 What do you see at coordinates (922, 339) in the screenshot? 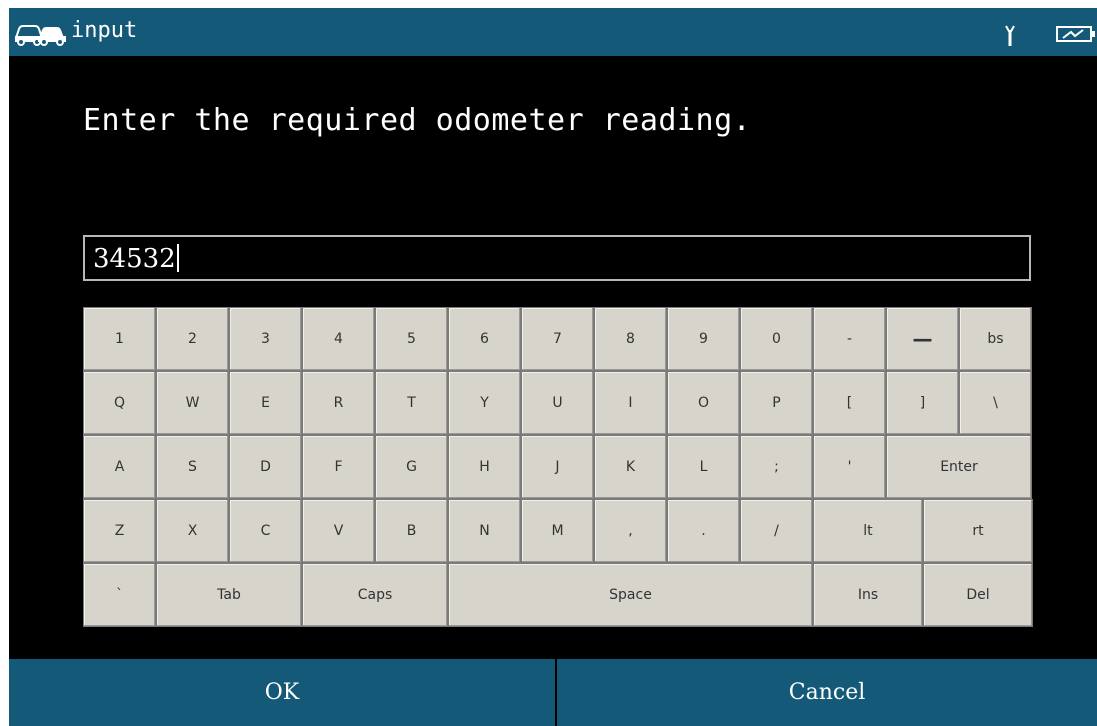
I see `key-dash: —` at bounding box center [922, 339].